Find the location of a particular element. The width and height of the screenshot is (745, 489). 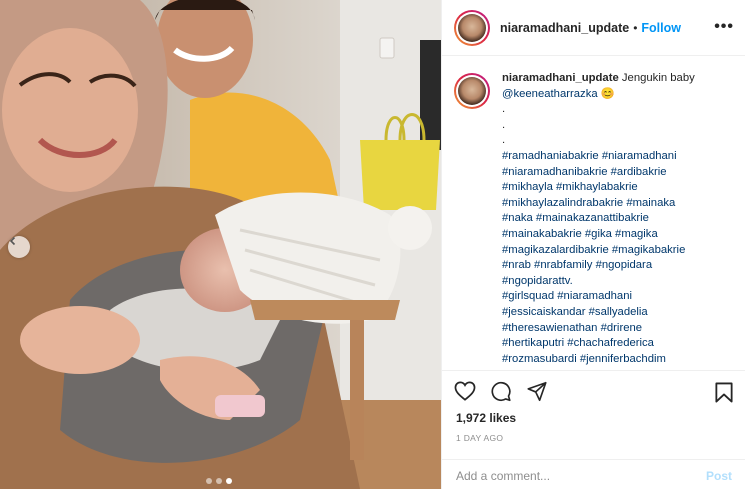

carousel-indicator is located at coordinates (219, 481).